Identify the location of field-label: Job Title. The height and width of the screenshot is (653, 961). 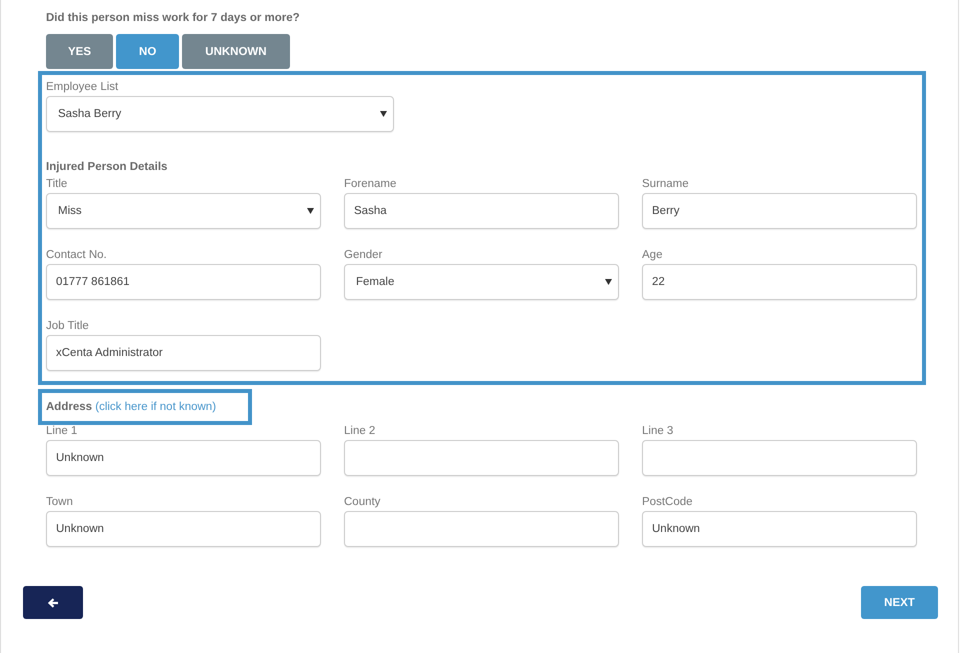
(68, 327).